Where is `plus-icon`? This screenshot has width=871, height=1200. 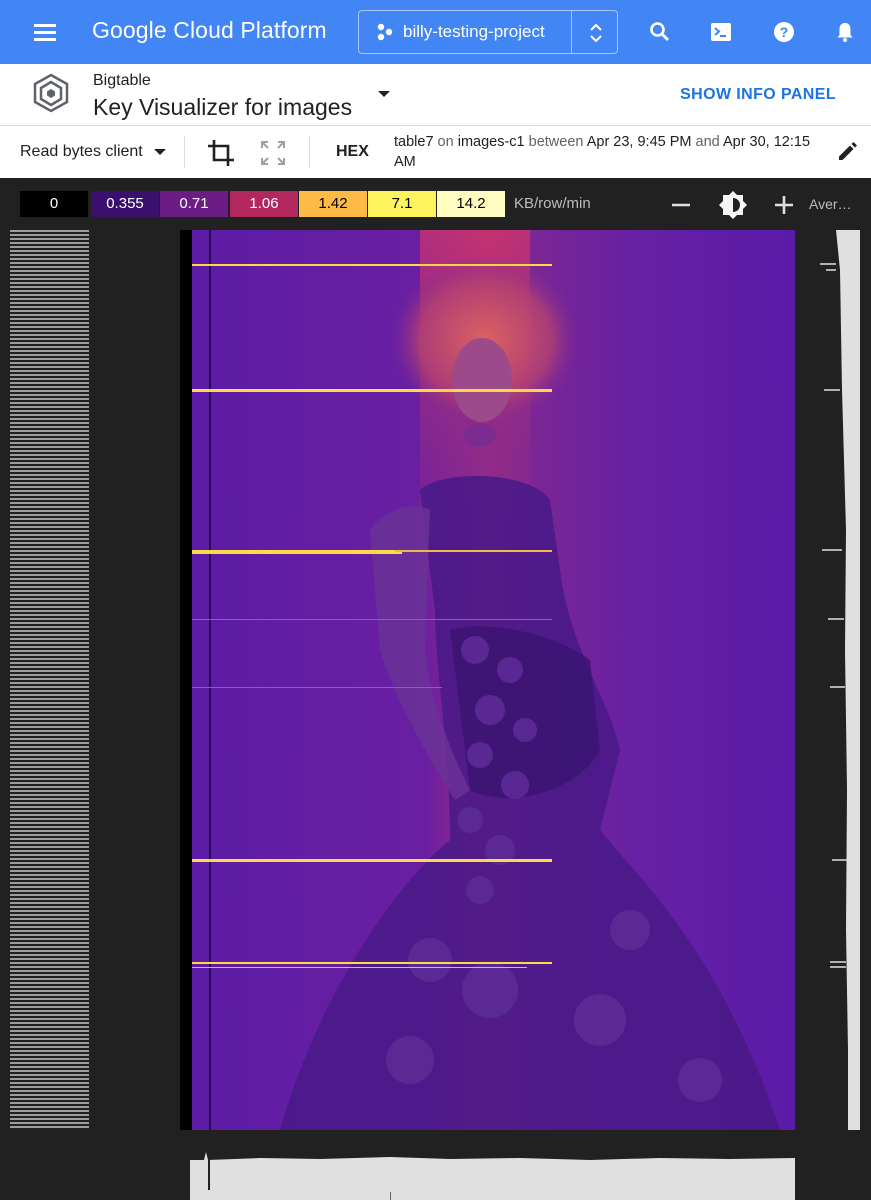
plus-icon is located at coordinates (784, 205).